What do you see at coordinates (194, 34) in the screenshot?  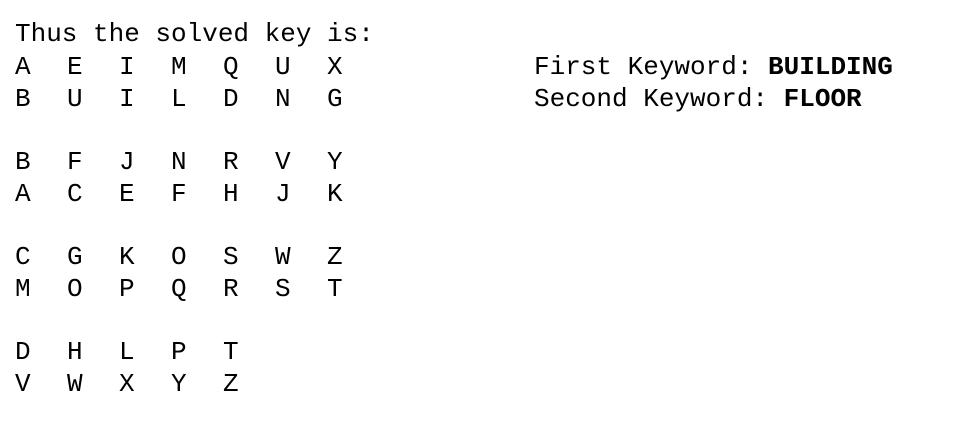 I see `intro-text: Thus the solved key is:` at bounding box center [194, 34].